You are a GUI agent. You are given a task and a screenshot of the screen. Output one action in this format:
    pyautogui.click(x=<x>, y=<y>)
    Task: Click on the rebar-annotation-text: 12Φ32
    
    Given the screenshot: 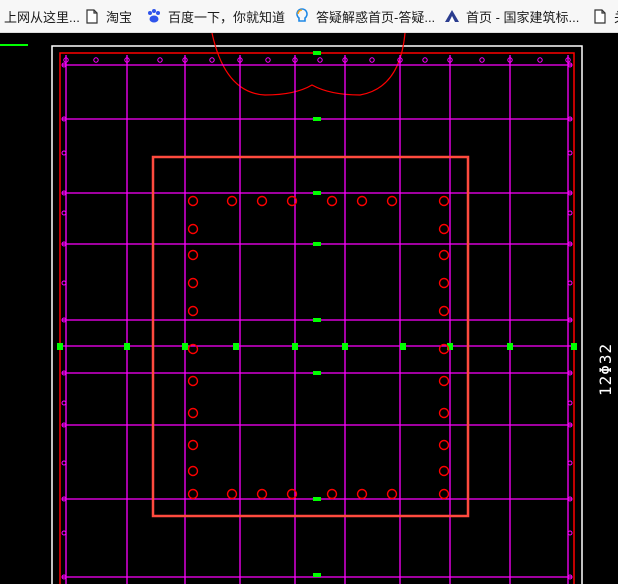 What is the action you would take?
    pyautogui.click(x=605, y=369)
    